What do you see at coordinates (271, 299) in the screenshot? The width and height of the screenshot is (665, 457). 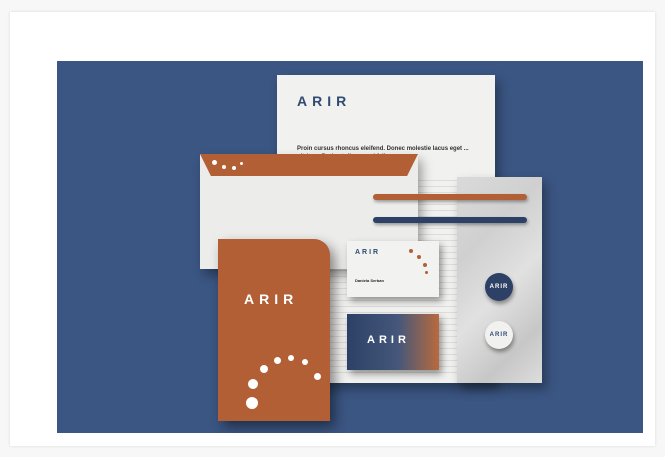 I see `folder-logo: ARIR` at bounding box center [271, 299].